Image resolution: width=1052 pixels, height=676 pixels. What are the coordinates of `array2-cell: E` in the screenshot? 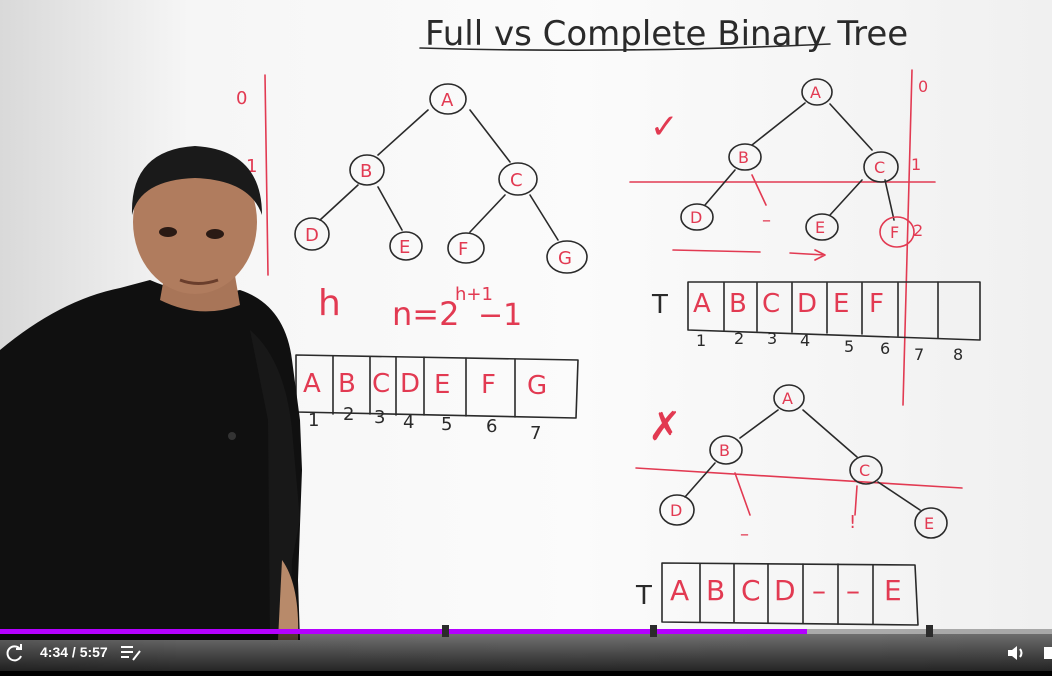 It's located at (841, 304).